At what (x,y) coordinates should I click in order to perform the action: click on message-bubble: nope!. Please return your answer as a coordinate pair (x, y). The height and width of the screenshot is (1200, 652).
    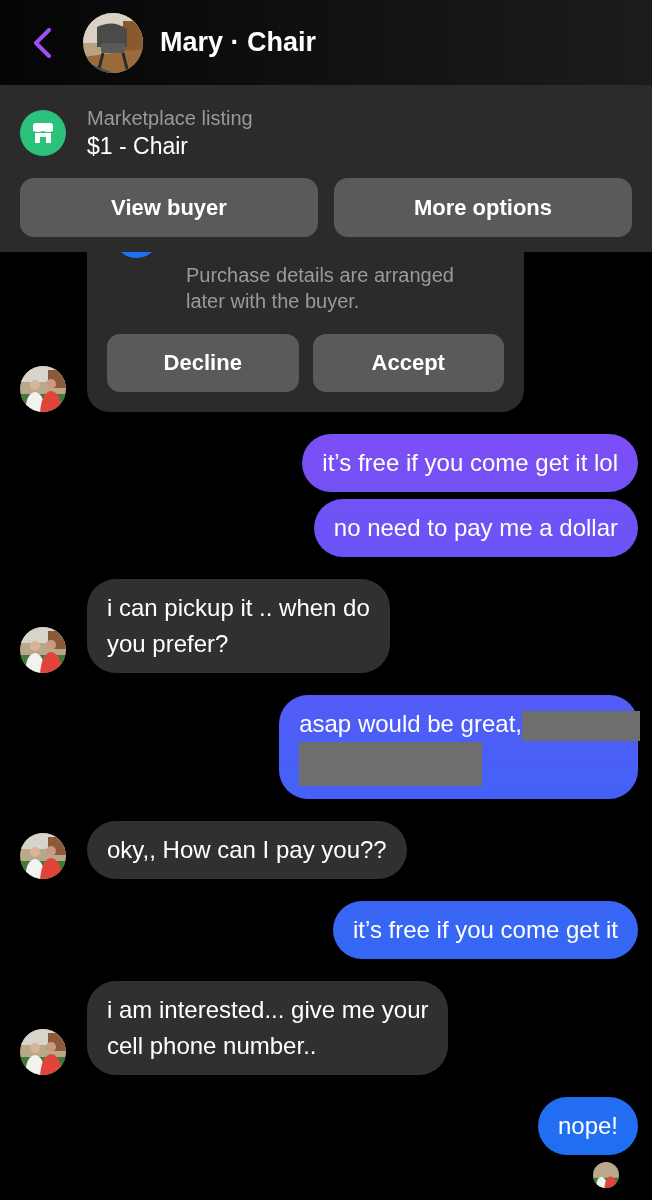
    Looking at the image, I should click on (587, 1126).